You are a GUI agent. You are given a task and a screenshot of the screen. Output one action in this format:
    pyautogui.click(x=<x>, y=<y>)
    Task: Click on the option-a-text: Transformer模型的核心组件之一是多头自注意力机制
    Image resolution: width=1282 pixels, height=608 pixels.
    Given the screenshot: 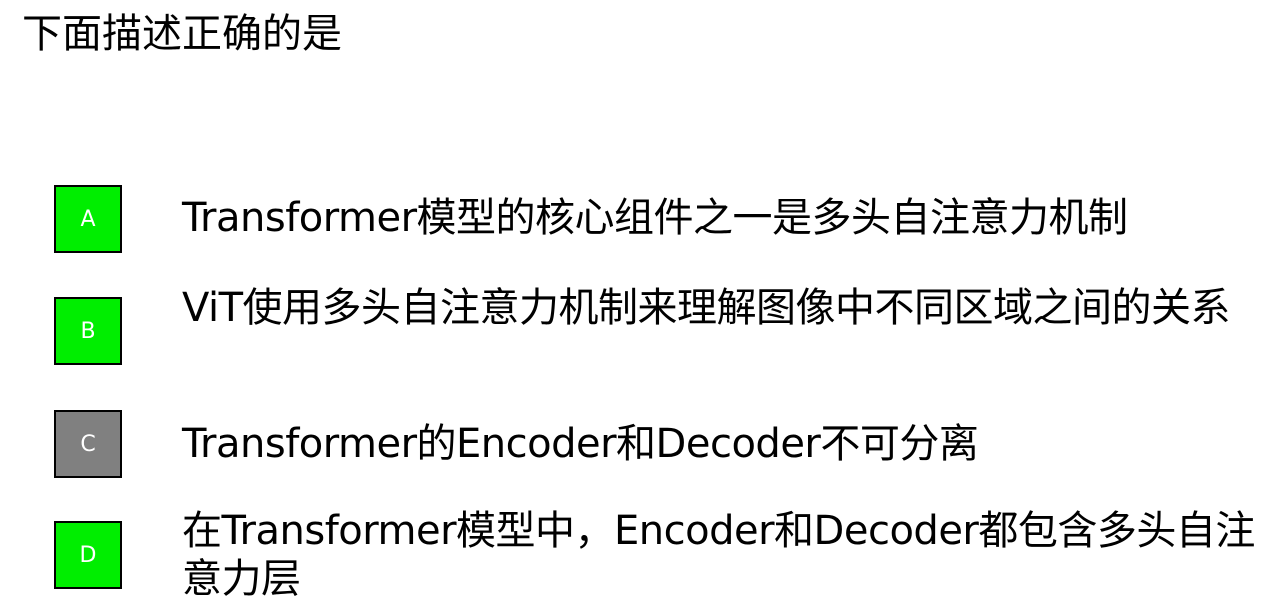 What is the action you would take?
    pyautogui.click(x=724, y=218)
    